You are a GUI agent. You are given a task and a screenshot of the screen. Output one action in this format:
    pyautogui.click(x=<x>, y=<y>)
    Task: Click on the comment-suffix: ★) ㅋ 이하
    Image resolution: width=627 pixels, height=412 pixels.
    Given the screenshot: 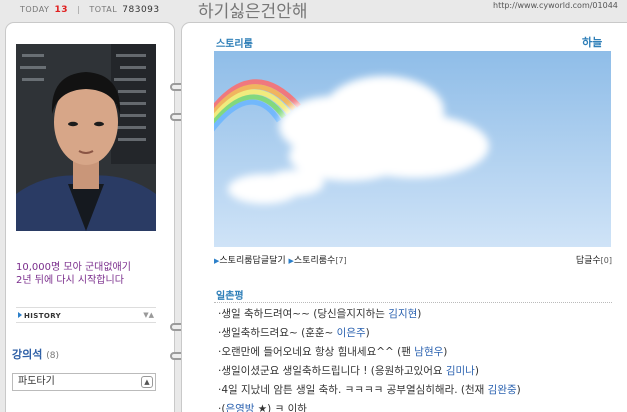 What is the action you would take?
    pyautogui.click(x=280, y=407)
    